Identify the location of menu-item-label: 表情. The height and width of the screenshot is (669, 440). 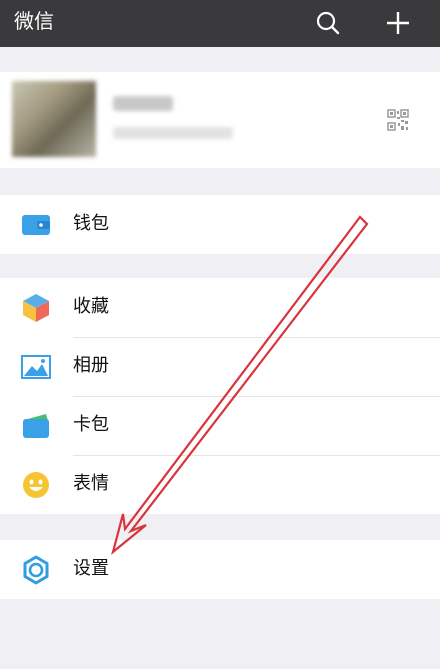
(91, 483).